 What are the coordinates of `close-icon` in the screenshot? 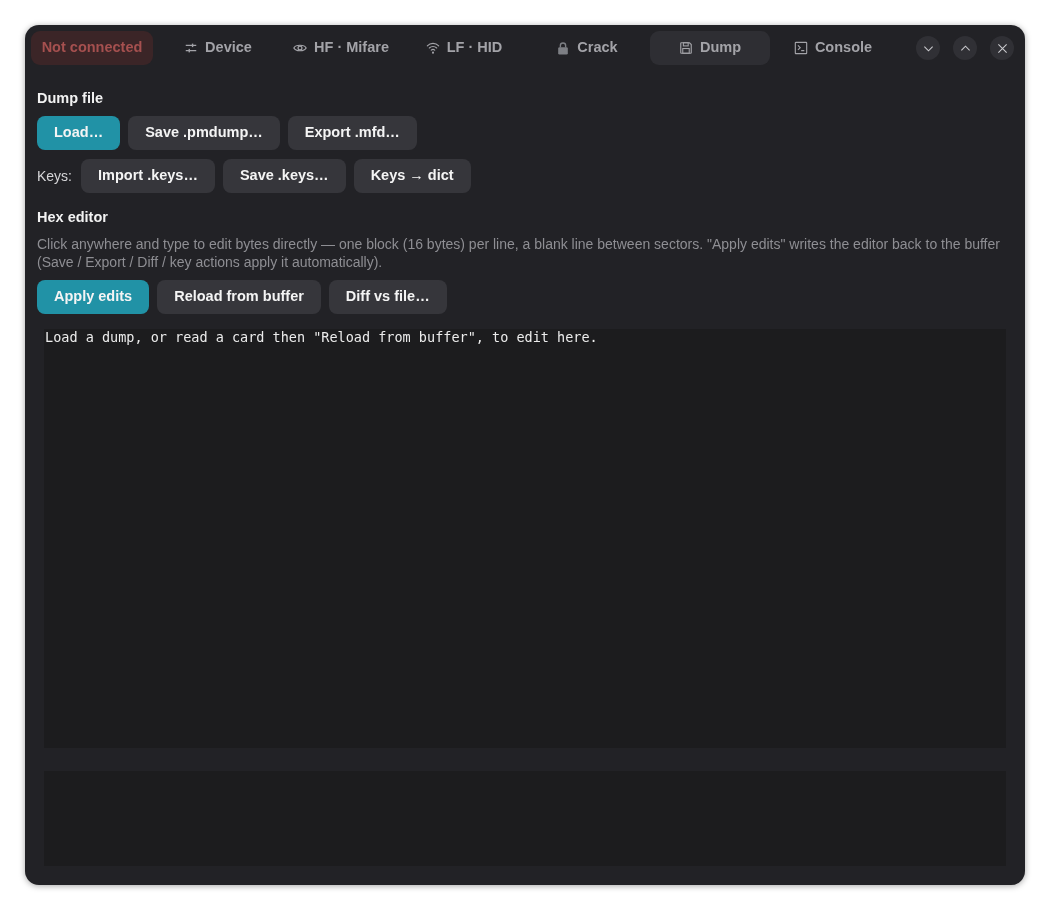 It's located at (1002, 48).